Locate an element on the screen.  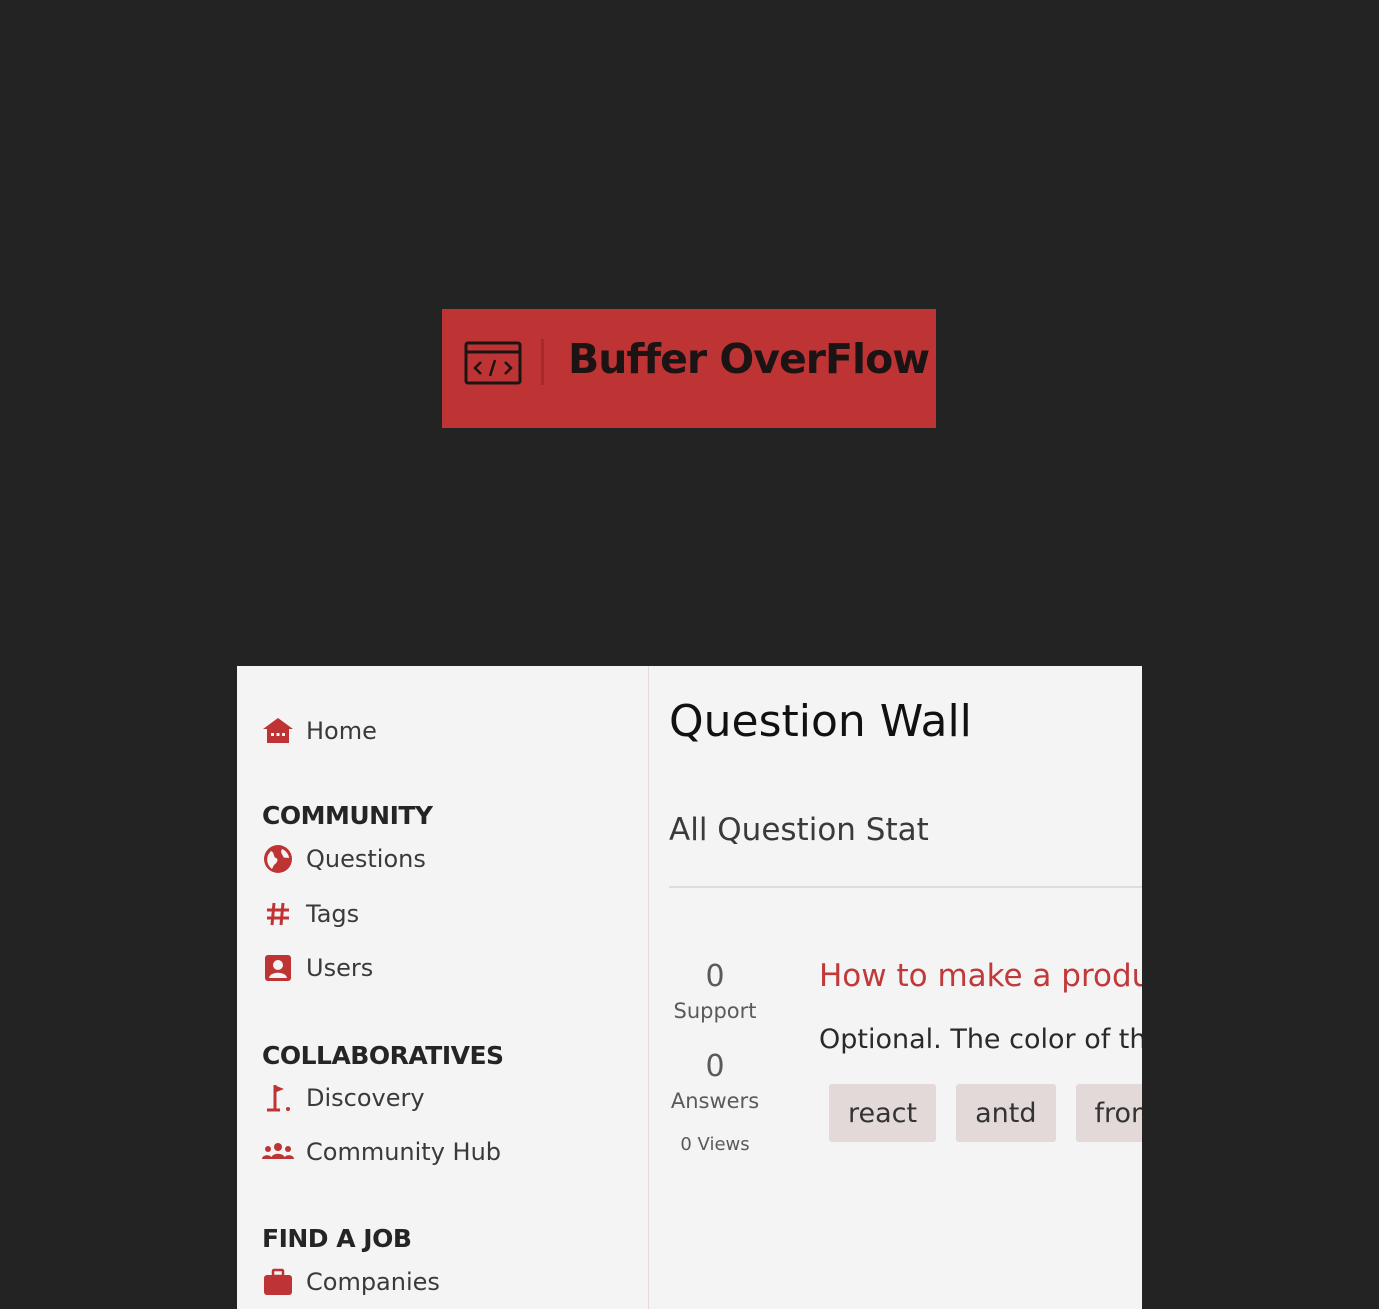
sidebar-item-users: Users is located at coordinates (317, 968).